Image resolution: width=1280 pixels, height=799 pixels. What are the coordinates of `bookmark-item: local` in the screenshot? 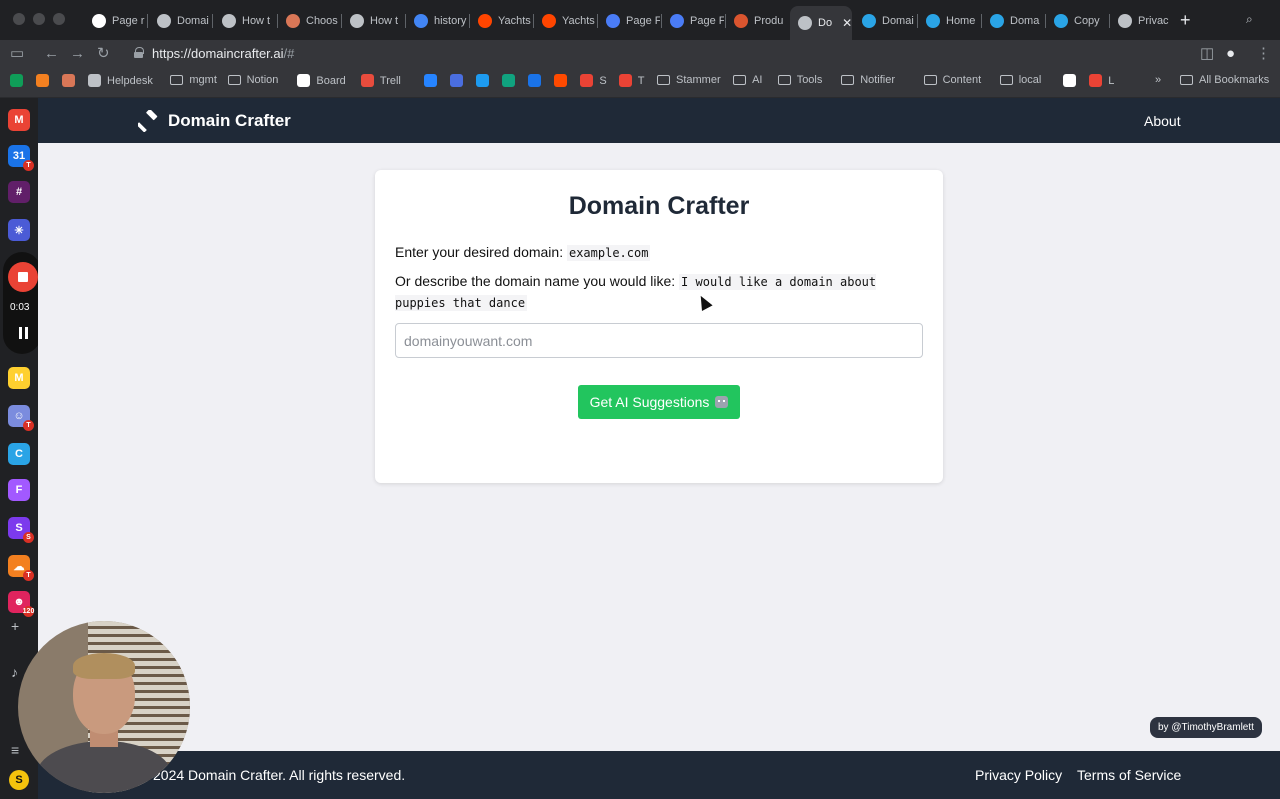 It's located at (1020, 80).